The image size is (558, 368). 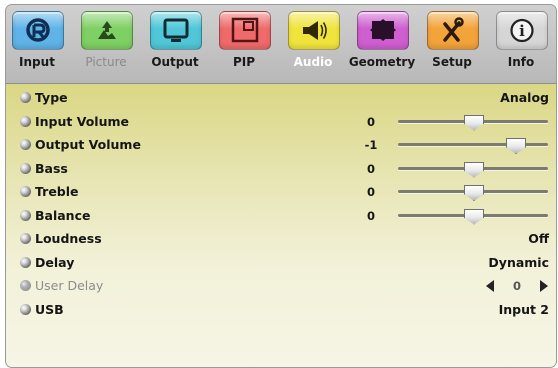 I want to click on tab-label: Setup, so click(x=452, y=62).